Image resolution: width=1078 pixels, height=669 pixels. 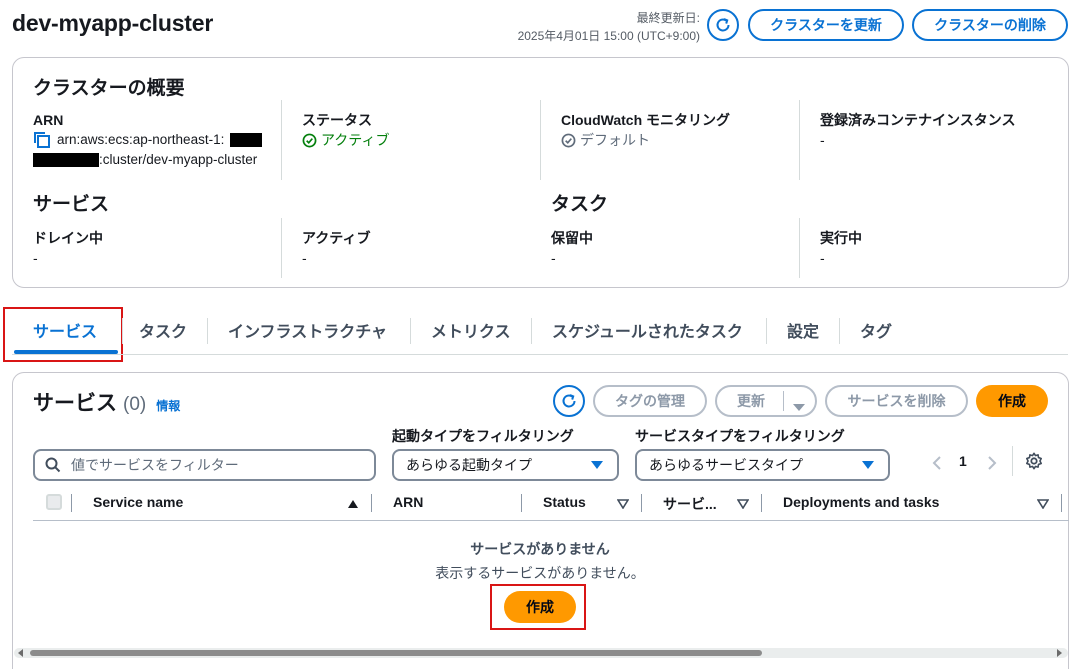 I want to click on services-refresh-button, so click(x=569, y=401).